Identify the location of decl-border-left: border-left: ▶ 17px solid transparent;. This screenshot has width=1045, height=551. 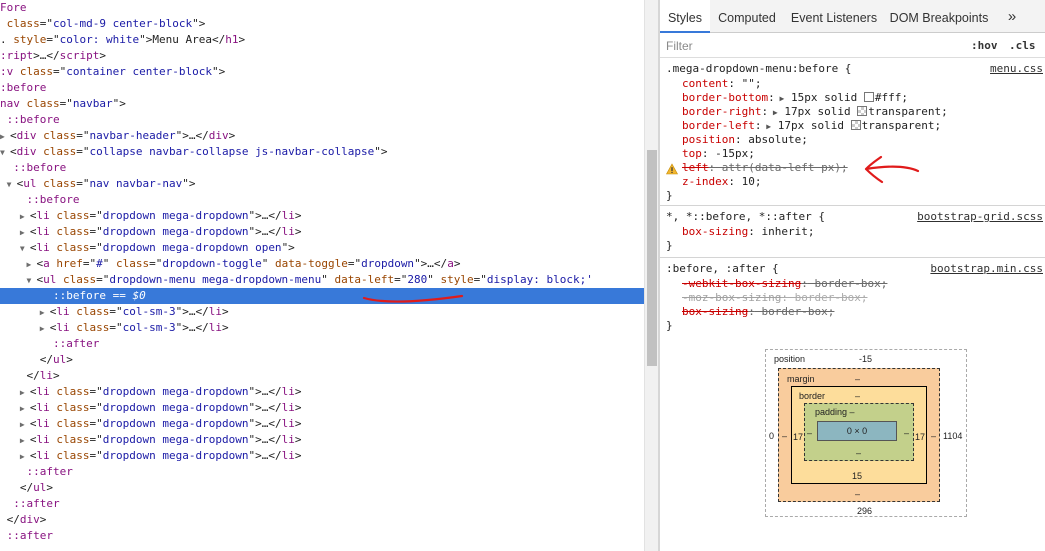
(811, 126).